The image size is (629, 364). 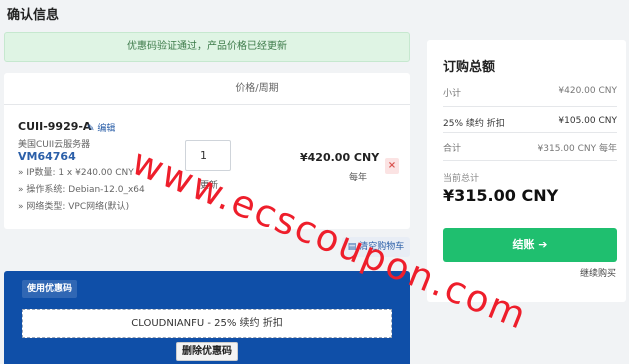 What do you see at coordinates (340, 157) in the screenshot?
I see `product-price: ¥420.00 CNY` at bounding box center [340, 157].